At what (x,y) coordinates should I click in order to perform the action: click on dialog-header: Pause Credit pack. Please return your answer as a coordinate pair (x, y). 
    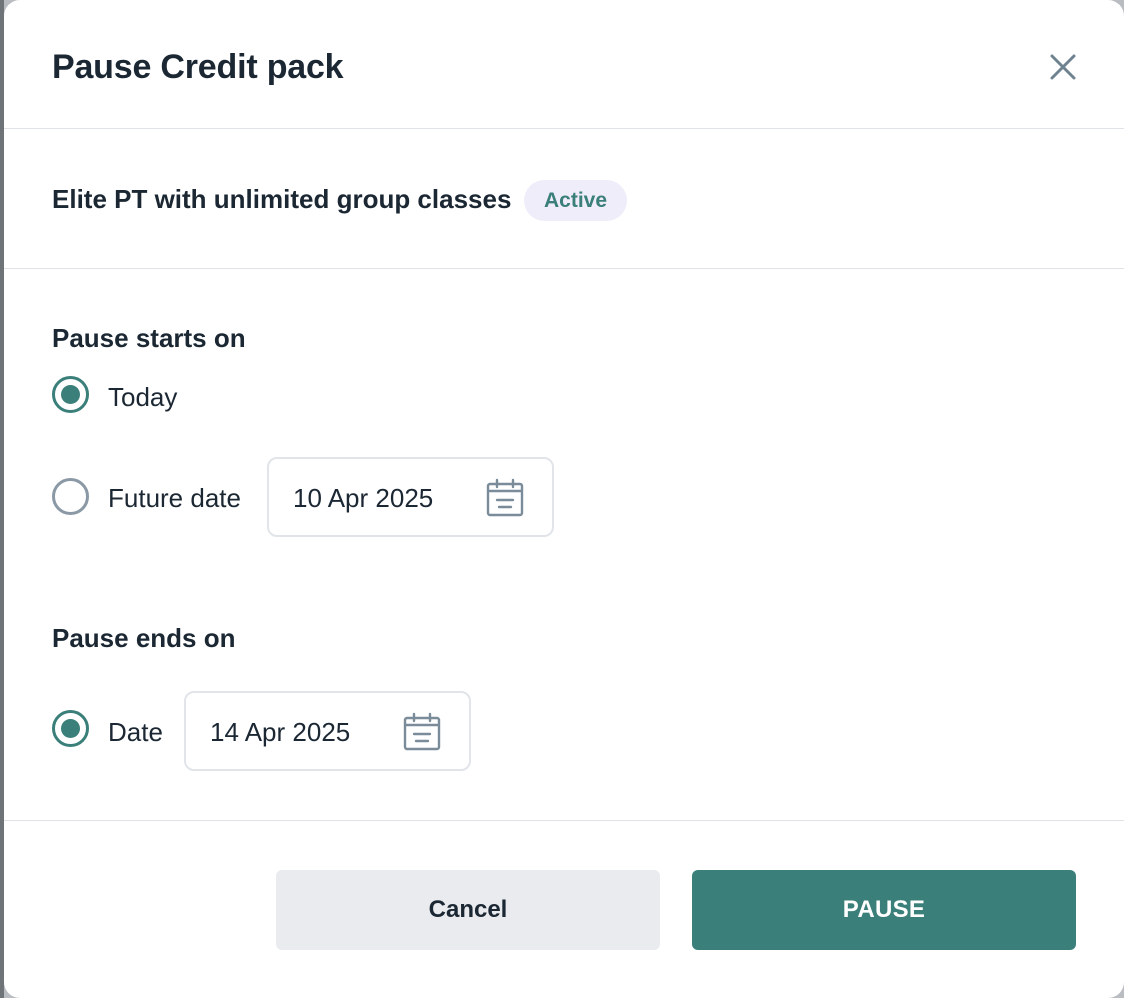
    Looking at the image, I should click on (564, 64).